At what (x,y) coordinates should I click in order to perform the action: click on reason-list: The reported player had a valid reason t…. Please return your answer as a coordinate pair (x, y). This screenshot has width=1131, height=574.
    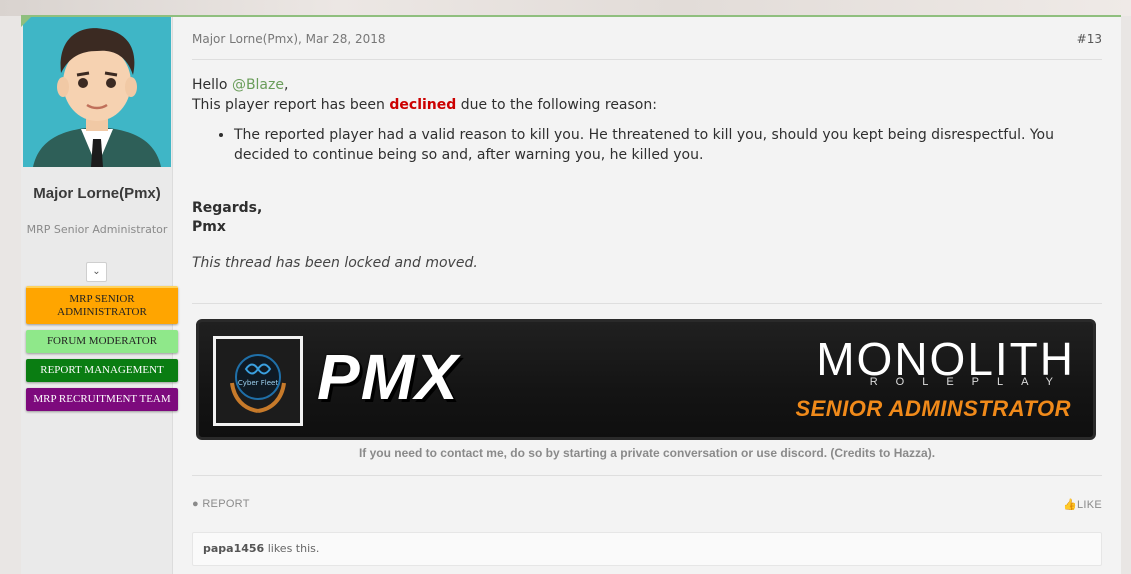
    Looking at the image, I should click on (668, 145).